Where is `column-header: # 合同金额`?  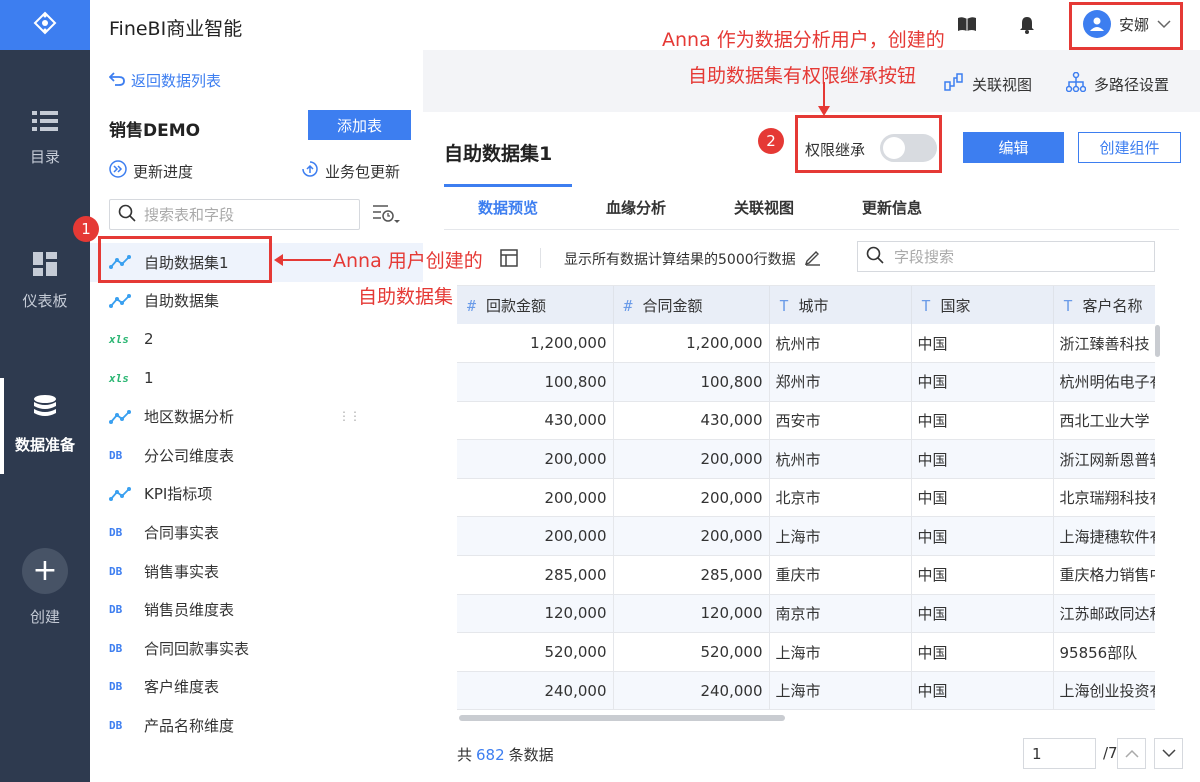 column-header: # 合同金额 is located at coordinates (691, 305).